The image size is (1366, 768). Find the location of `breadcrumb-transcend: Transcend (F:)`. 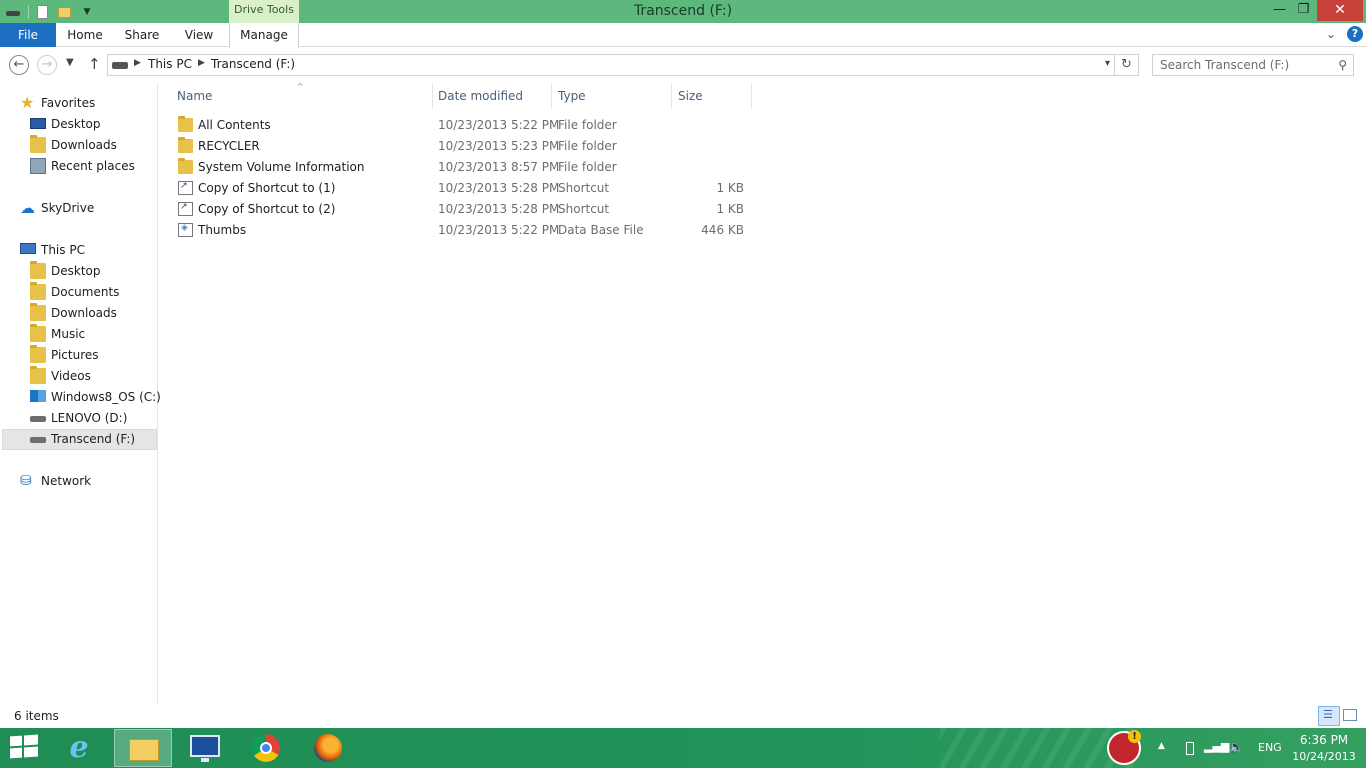

breadcrumb-transcend: Transcend (F:) is located at coordinates (253, 64).